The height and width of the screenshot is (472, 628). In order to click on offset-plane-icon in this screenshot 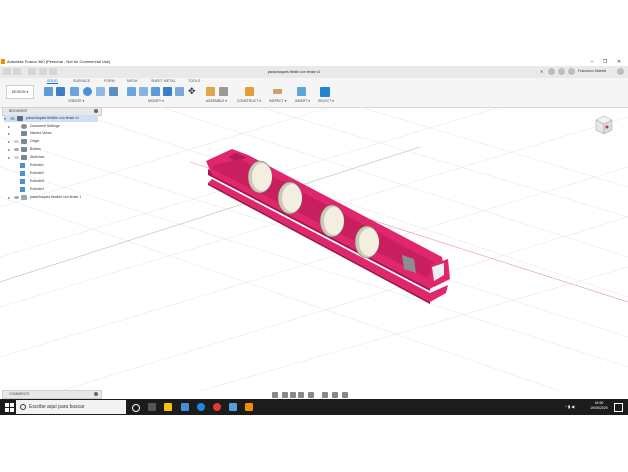, I will do `click(249, 91)`.